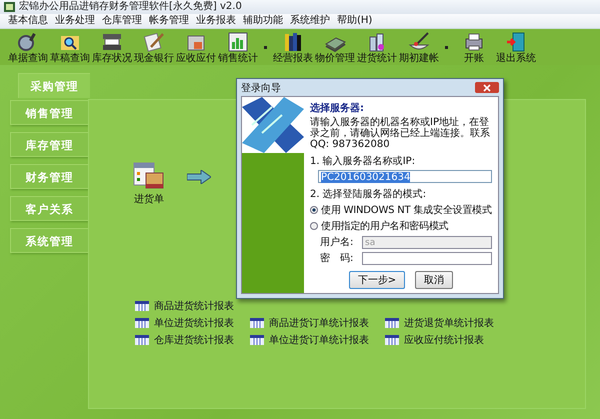  I want to click on toolbar-button: 经营报表, so click(293, 47).